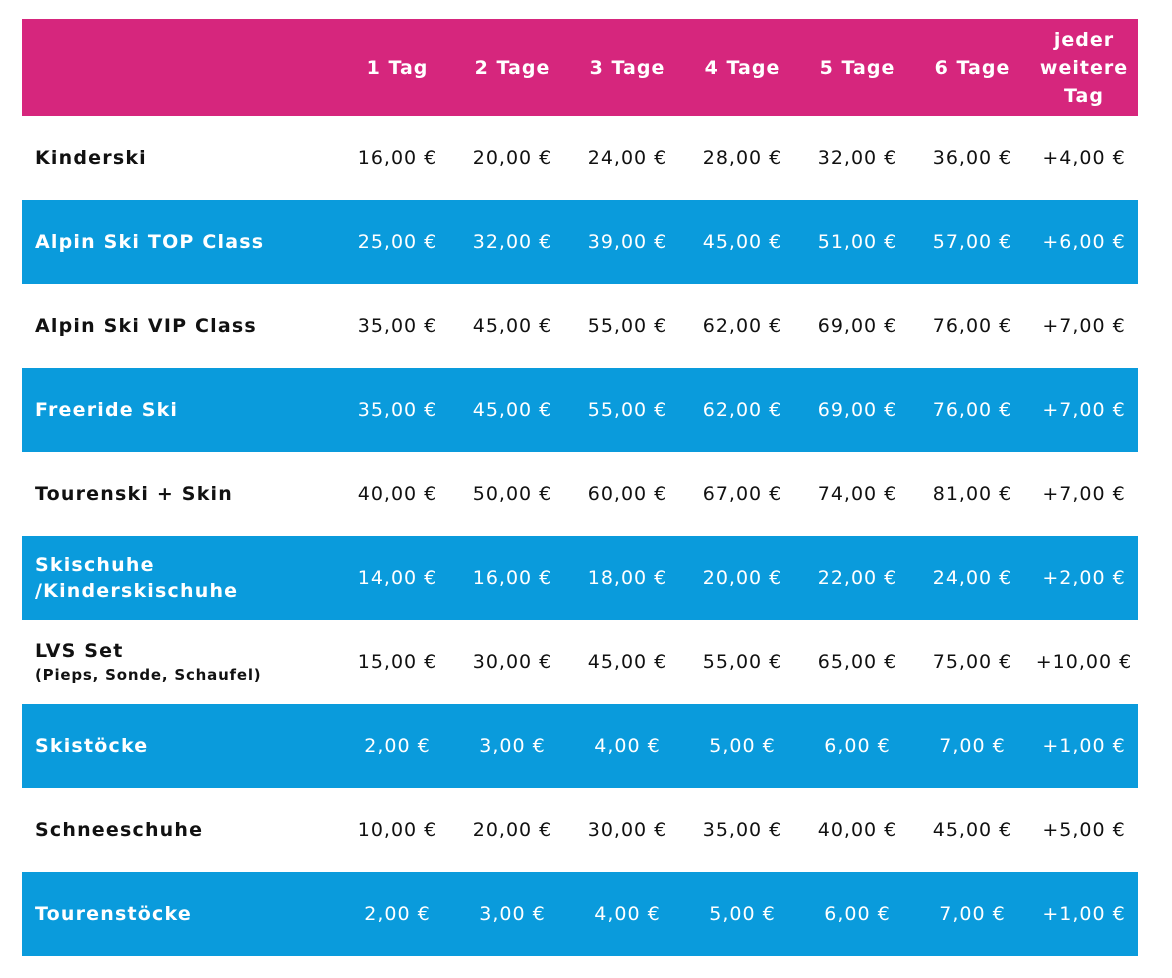 The width and height of the screenshot is (1172, 978). What do you see at coordinates (181, 746) in the screenshot?
I see `item-name-cell: Skistöcke` at bounding box center [181, 746].